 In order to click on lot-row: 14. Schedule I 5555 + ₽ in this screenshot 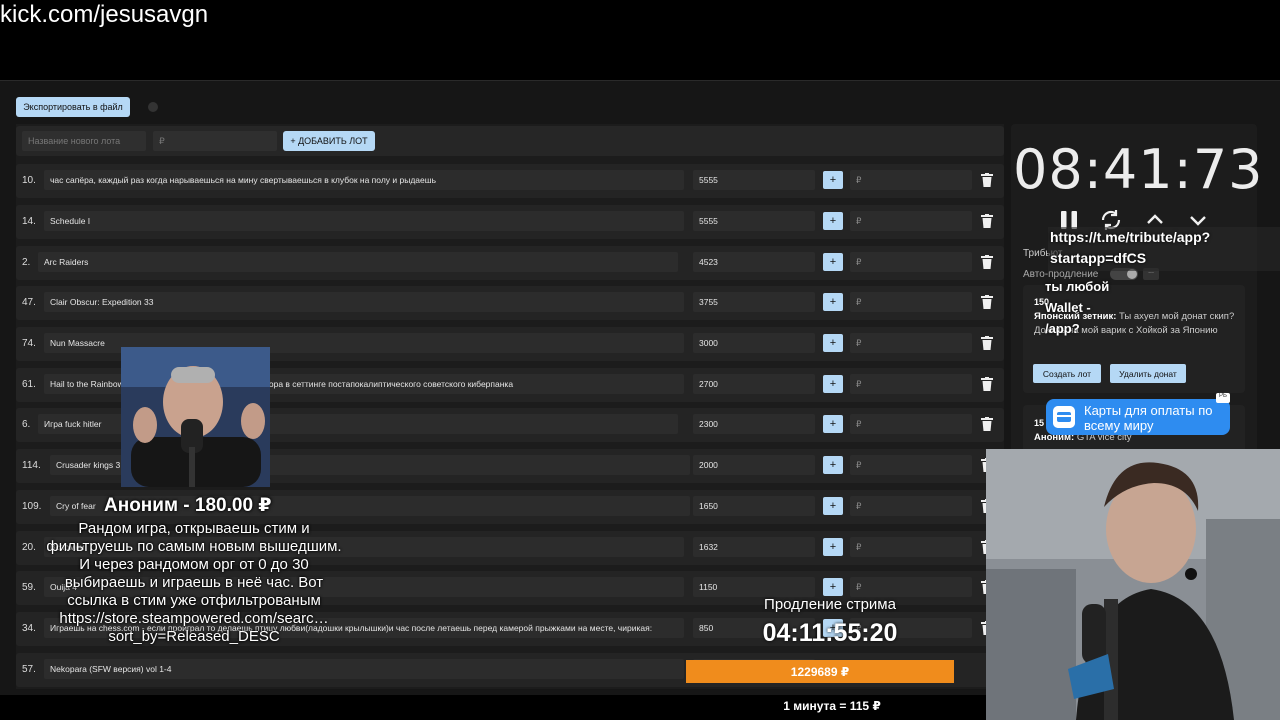, I will do `click(510, 222)`.